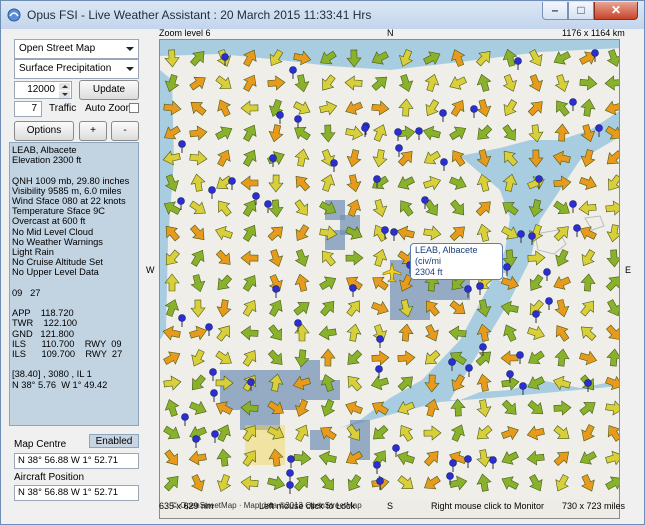 The height and width of the screenshot is (525, 645). Describe the element at coordinates (76, 49) in the screenshot. I see `map-source-select: Open Street Map` at that location.